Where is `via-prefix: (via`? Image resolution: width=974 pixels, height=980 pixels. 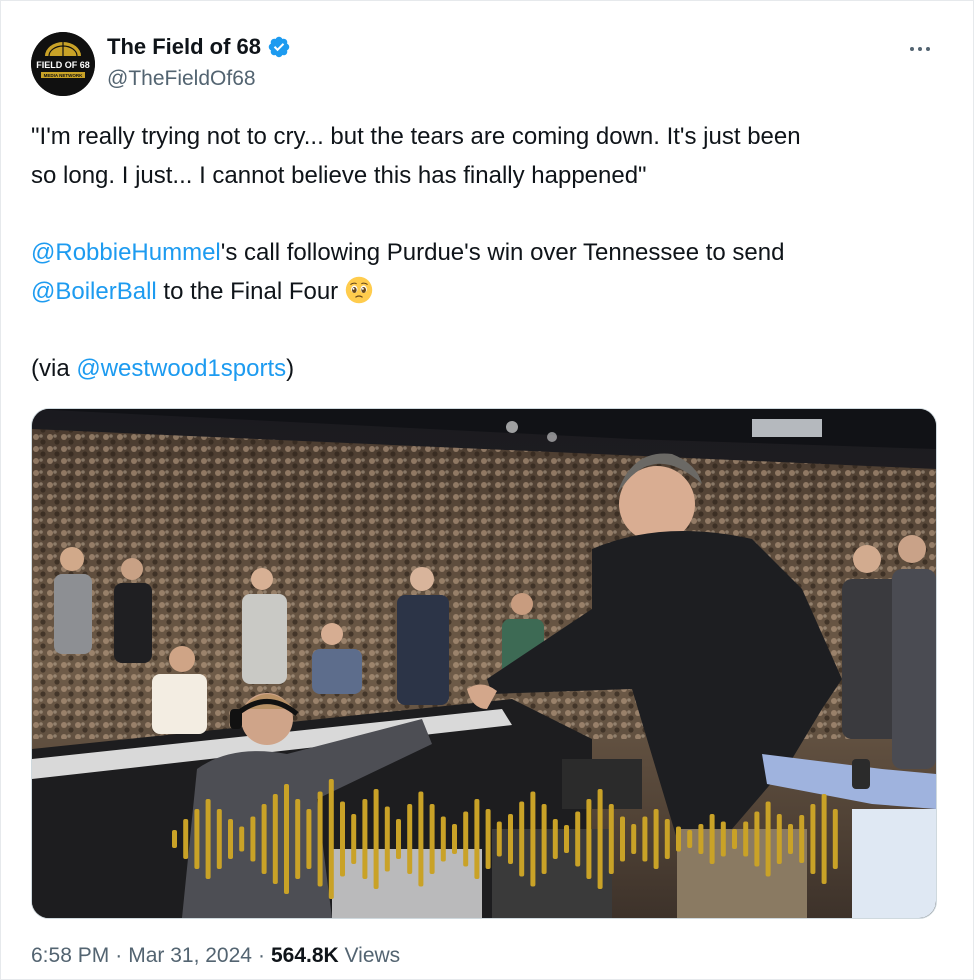 via-prefix: (via is located at coordinates (54, 368).